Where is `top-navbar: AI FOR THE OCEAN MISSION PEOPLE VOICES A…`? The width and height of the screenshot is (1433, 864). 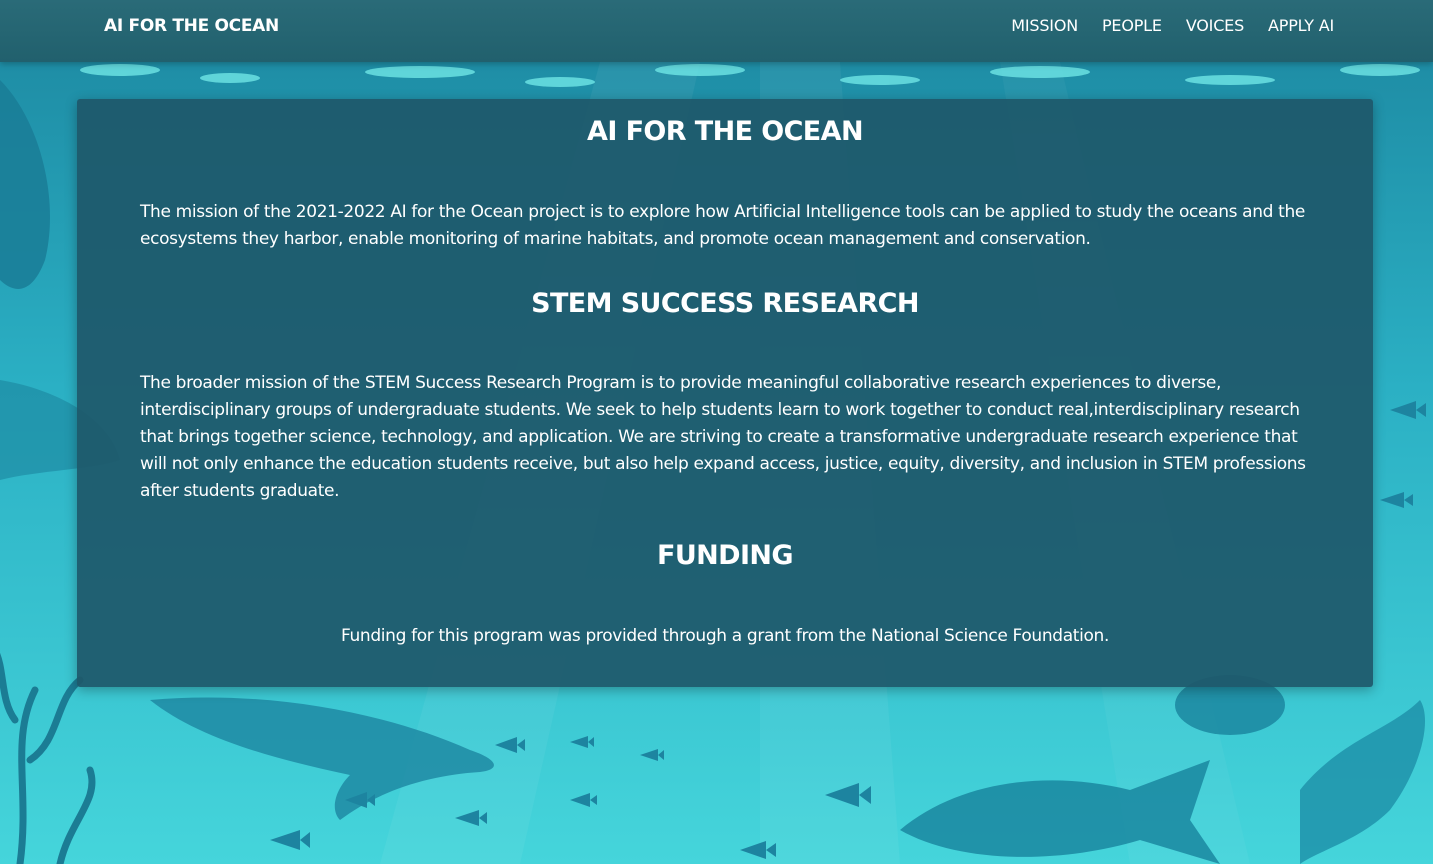 top-navbar: AI FOR THE OCEAN MISSION PEOPLE VOICES A… is located at coordinates (716, 31).